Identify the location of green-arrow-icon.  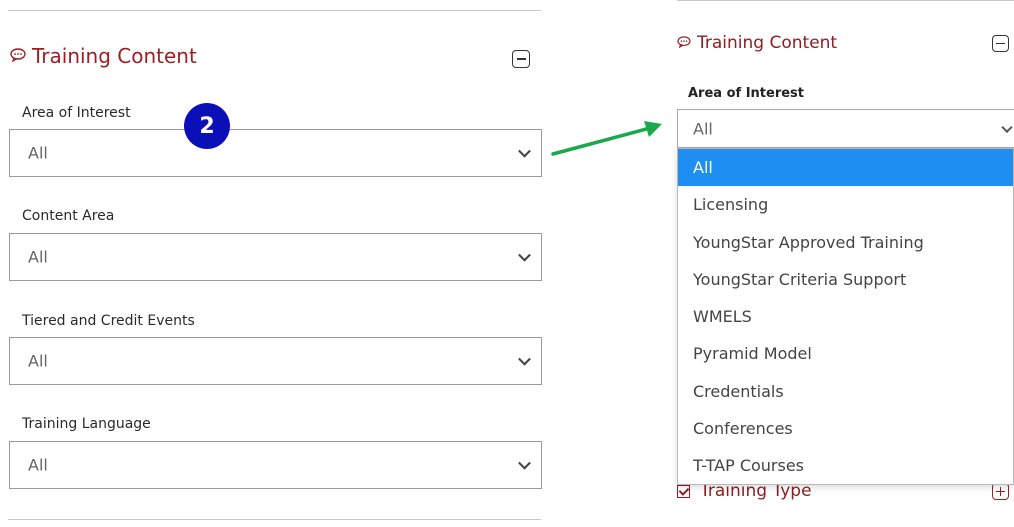
(606, 138).